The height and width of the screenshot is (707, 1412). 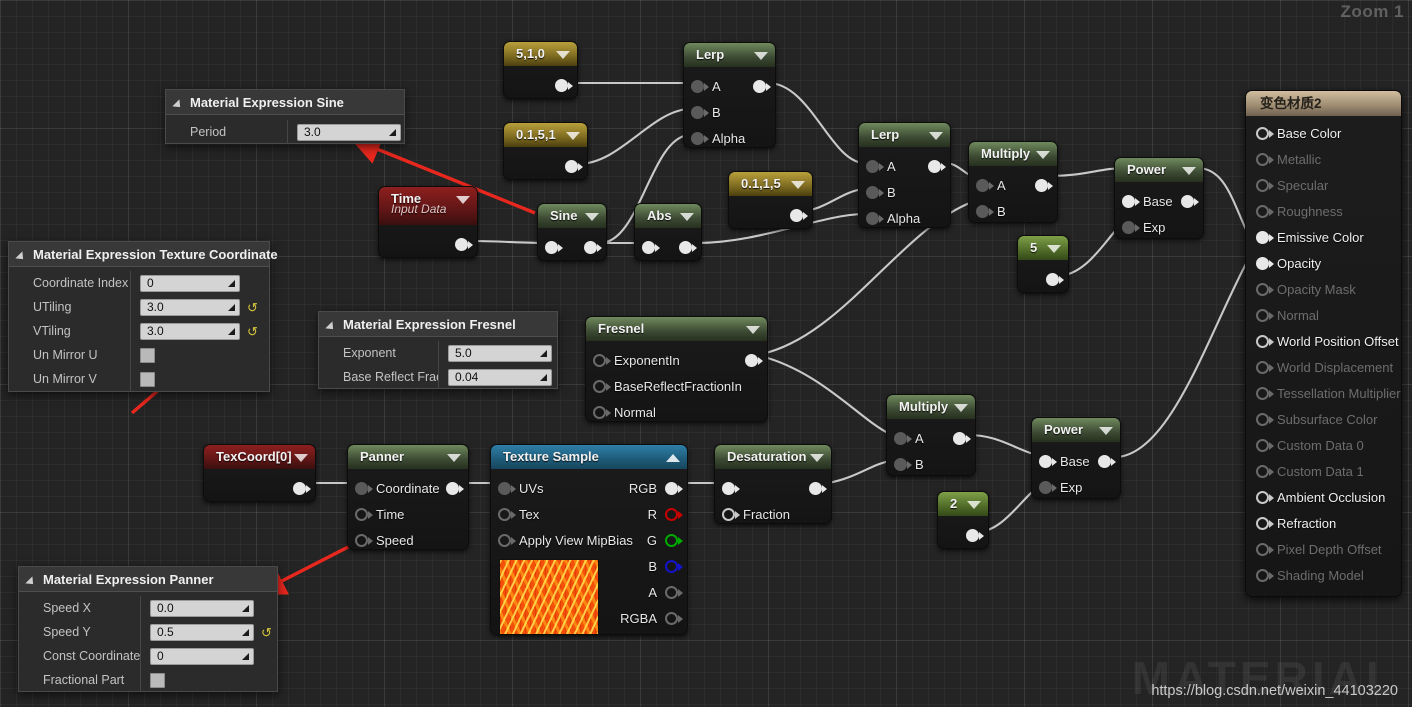 I want to click on panel-row-value, so click(x=143, y=379).